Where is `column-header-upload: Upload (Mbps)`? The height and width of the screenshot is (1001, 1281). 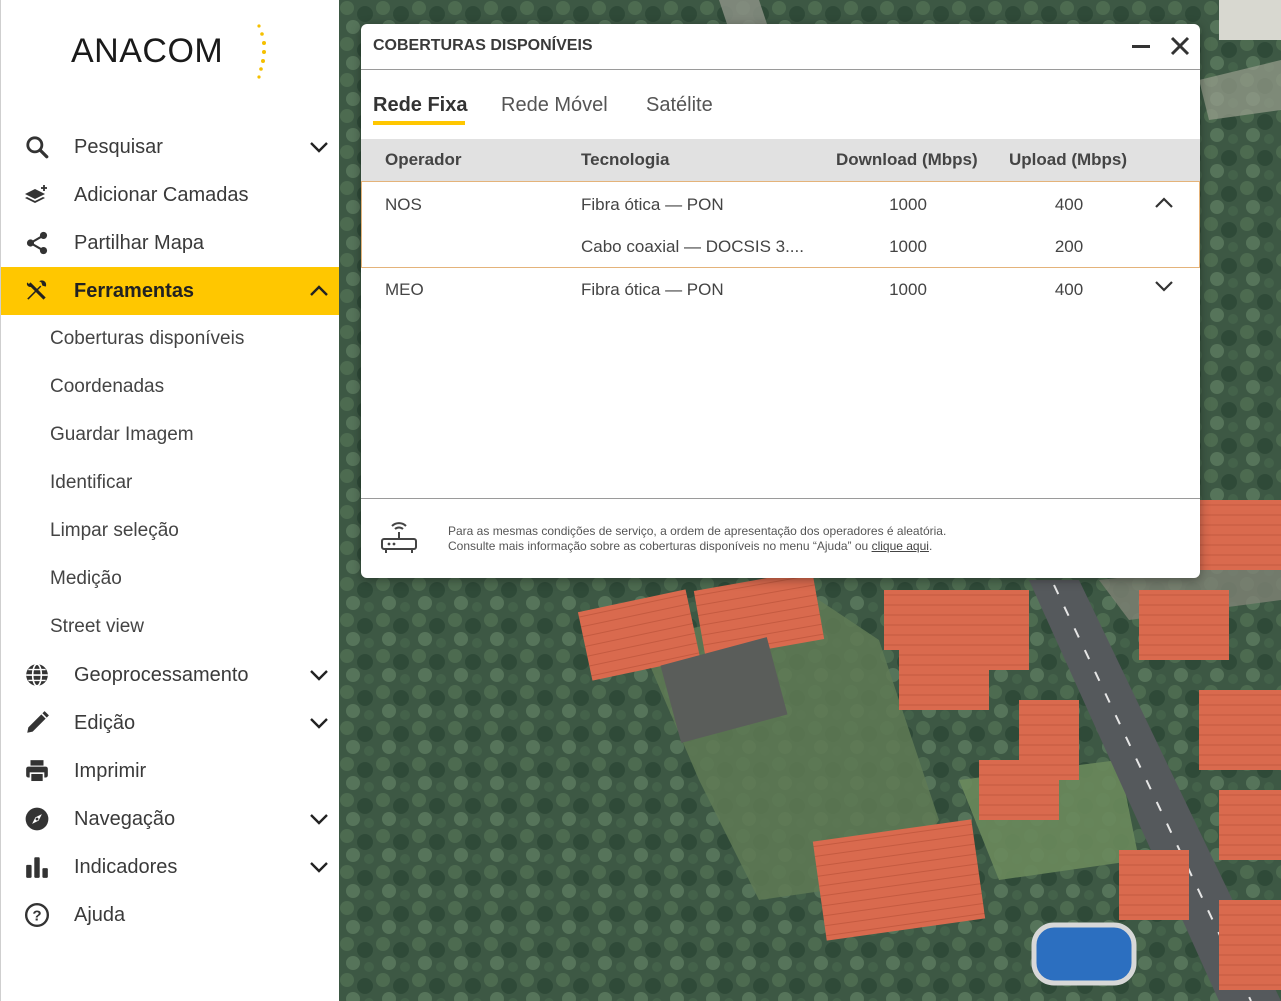
column-header-upload: Upload (Mbps) is located at coordinates (1068, 159).